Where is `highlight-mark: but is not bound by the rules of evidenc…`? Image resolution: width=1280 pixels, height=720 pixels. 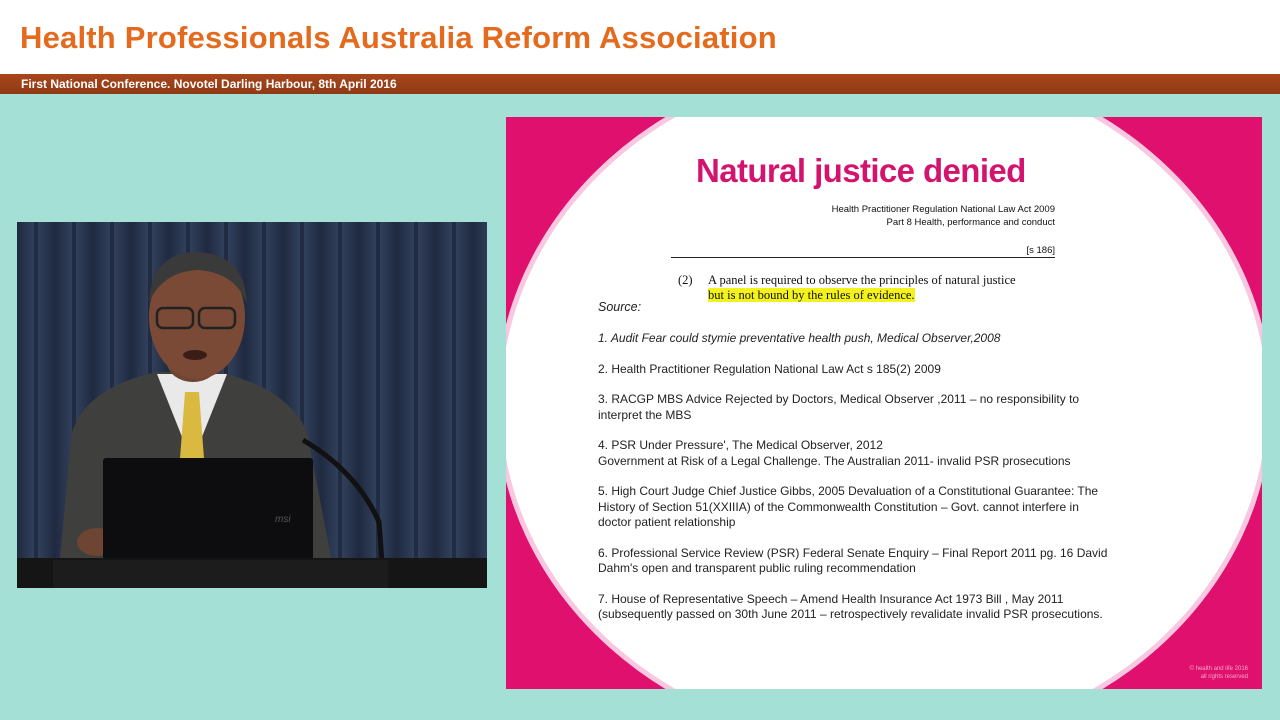 highlight-mark: but is not bound by the rules of evidenc… is located at coordinates (811, 295).